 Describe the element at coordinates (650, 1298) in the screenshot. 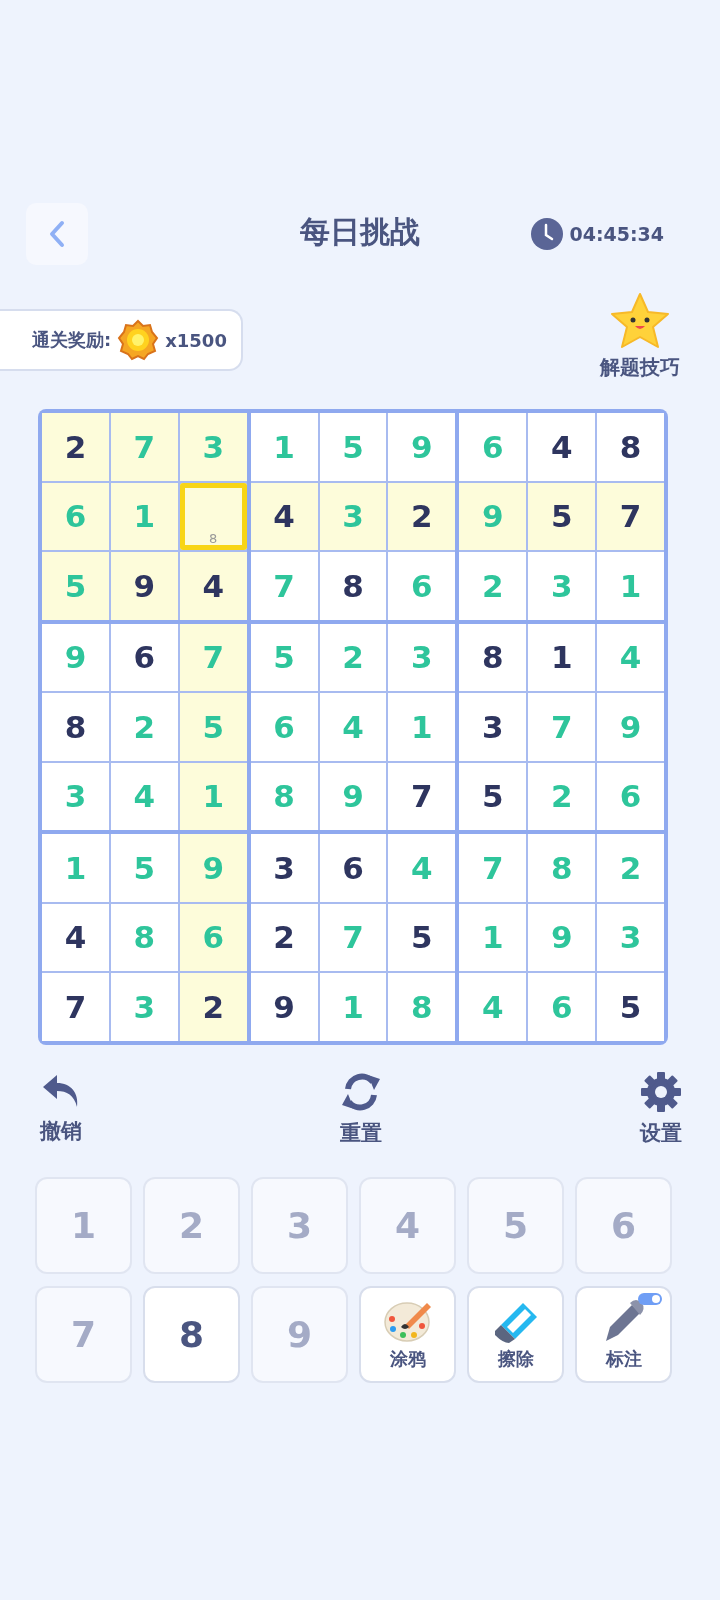

I see `toggle-switch` at that location.